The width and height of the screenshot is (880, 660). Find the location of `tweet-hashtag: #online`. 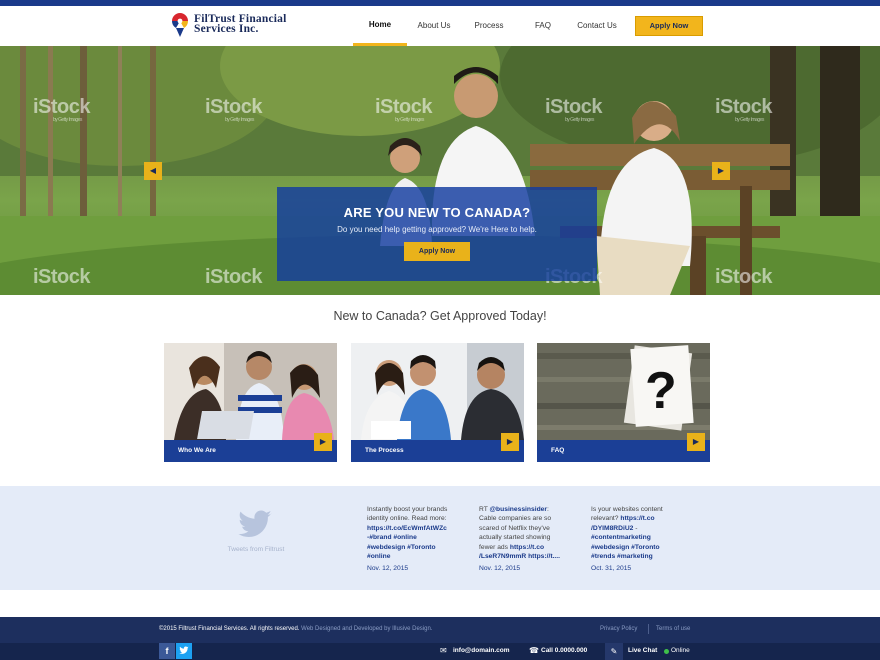

tweet-hashtag: #online is located at coordinates (413, 556).